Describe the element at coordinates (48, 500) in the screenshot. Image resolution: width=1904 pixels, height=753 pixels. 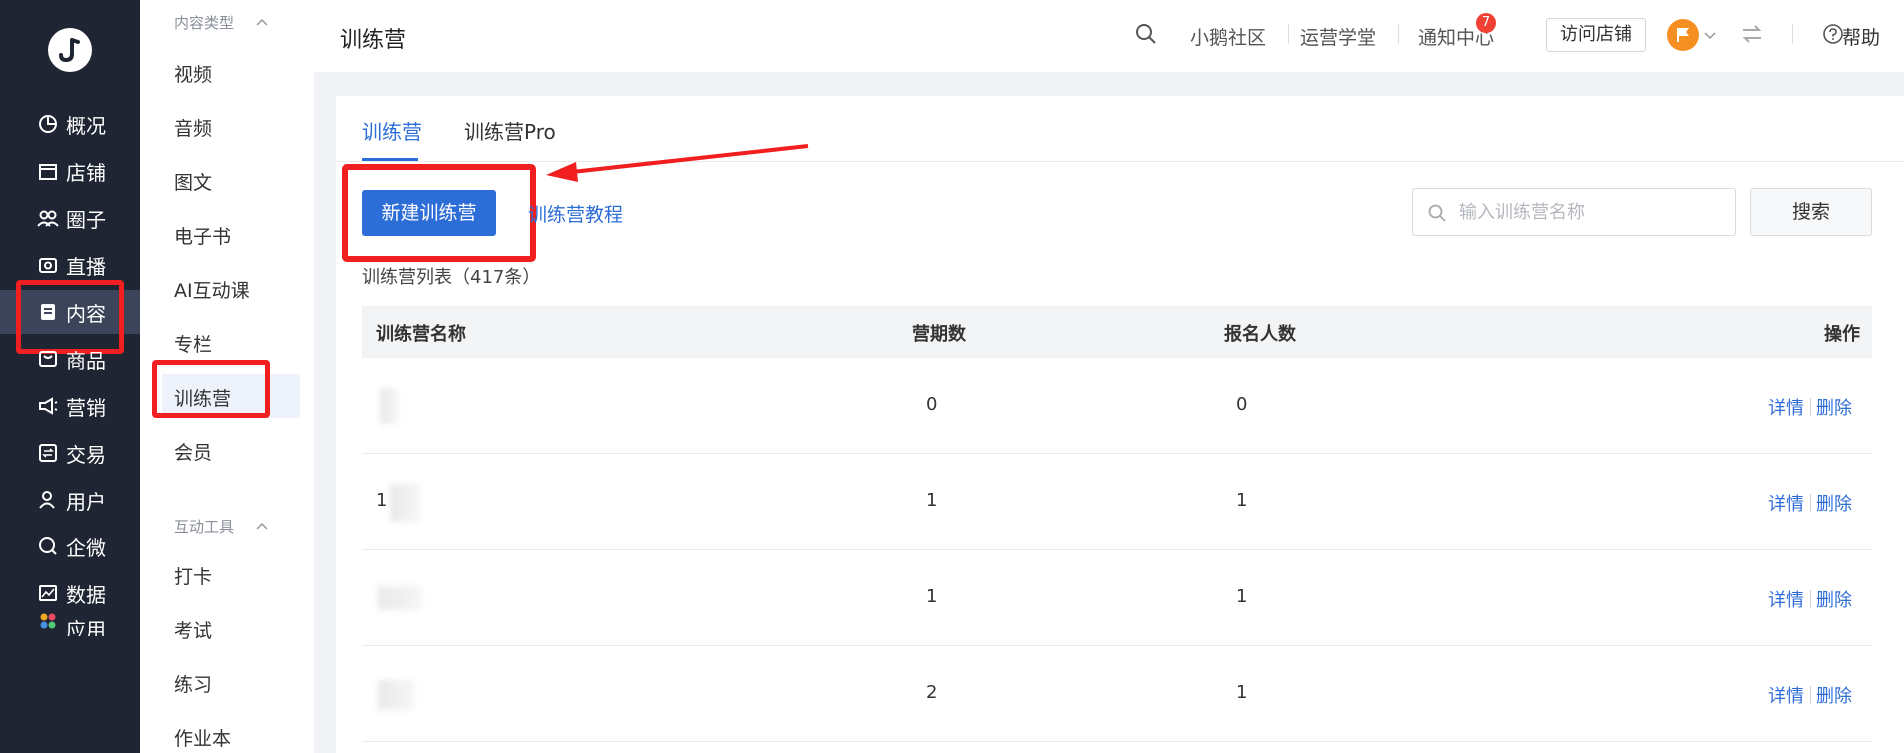
I see `user-icon` at that location.